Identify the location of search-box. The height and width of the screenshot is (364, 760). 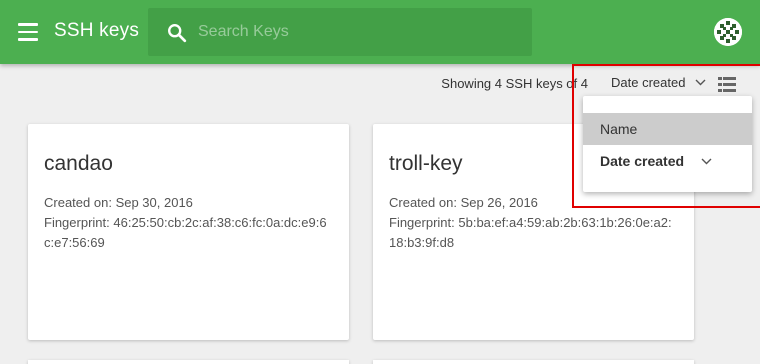
(340, 32).